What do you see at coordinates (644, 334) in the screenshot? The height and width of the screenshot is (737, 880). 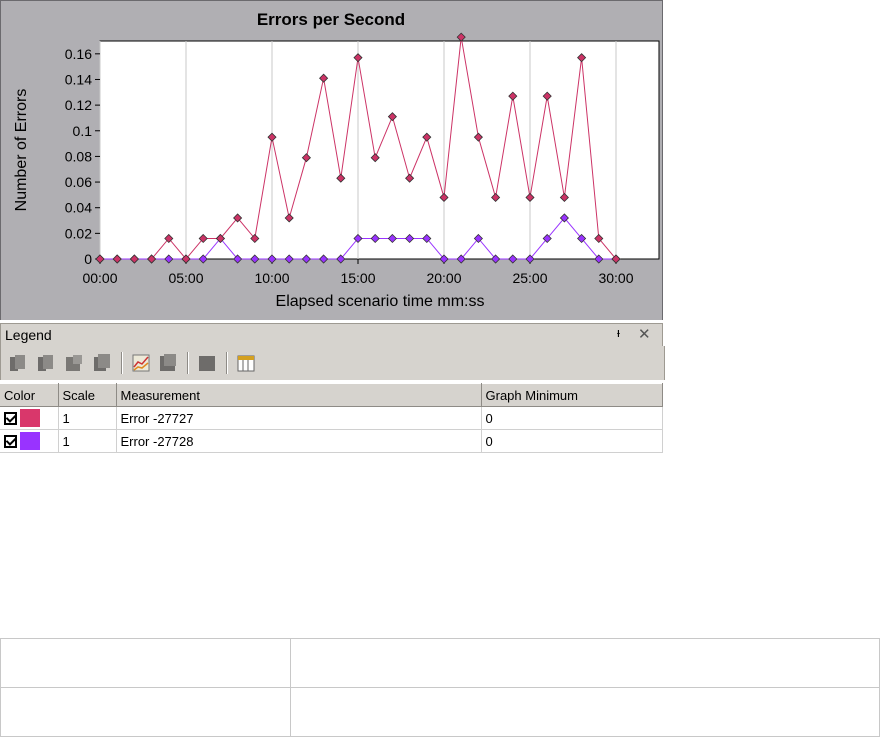 I see `close-icon: ✕` at bounding box center [644, 334].